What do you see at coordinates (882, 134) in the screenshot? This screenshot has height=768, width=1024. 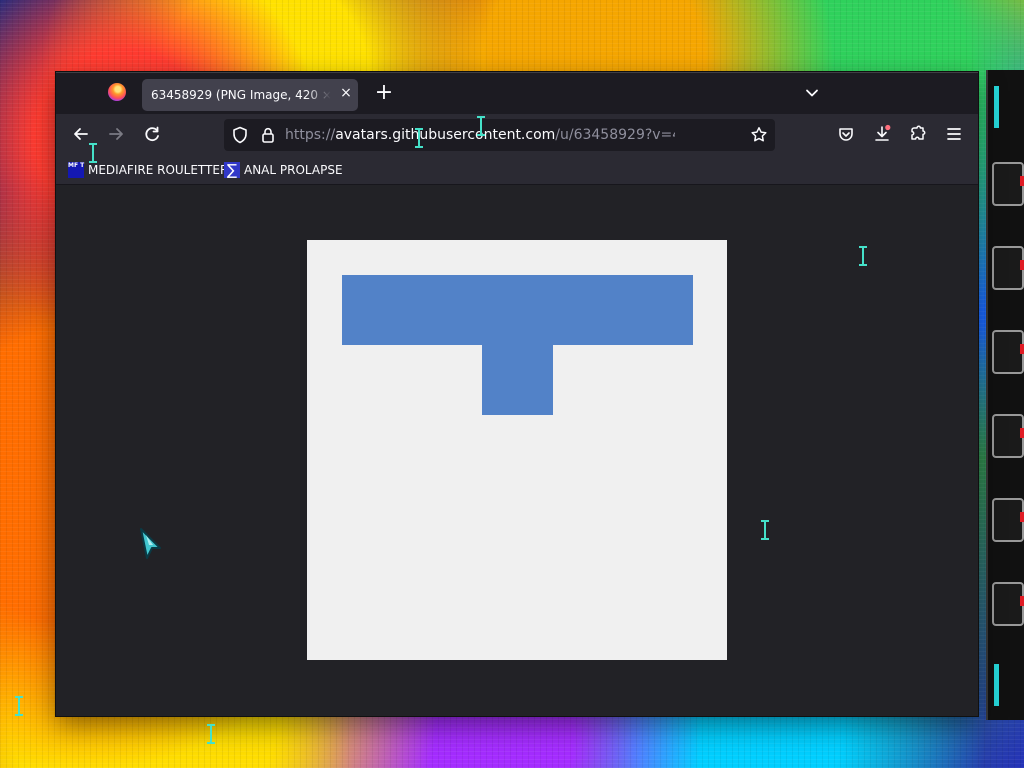 I see `download-icon` at bounding box center [882, 134].